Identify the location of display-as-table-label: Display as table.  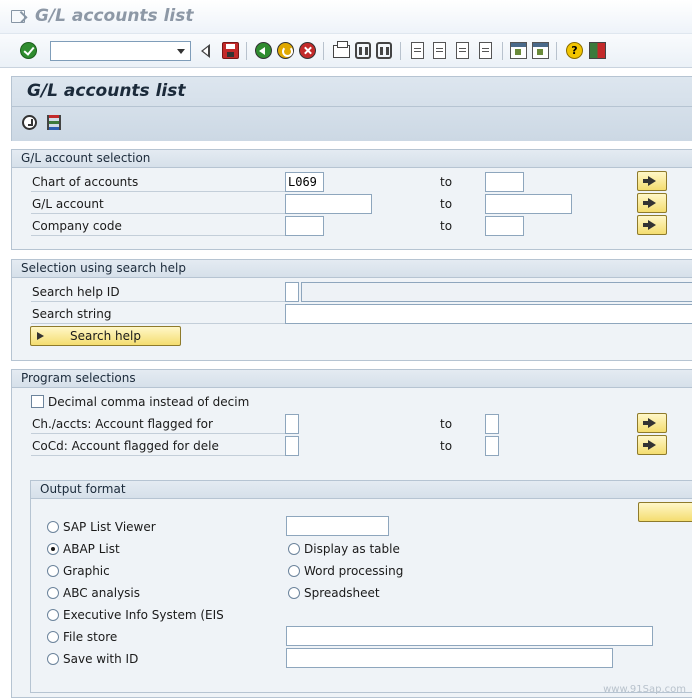
(352, 549).